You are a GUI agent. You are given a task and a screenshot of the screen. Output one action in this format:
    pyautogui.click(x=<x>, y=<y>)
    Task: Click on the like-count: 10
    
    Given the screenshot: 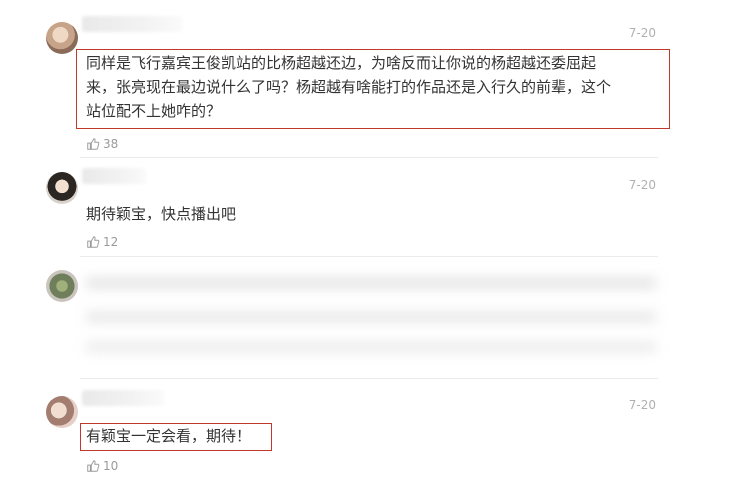 What is the action you would take?
    pyautogui.click(x=111, y=466)
    